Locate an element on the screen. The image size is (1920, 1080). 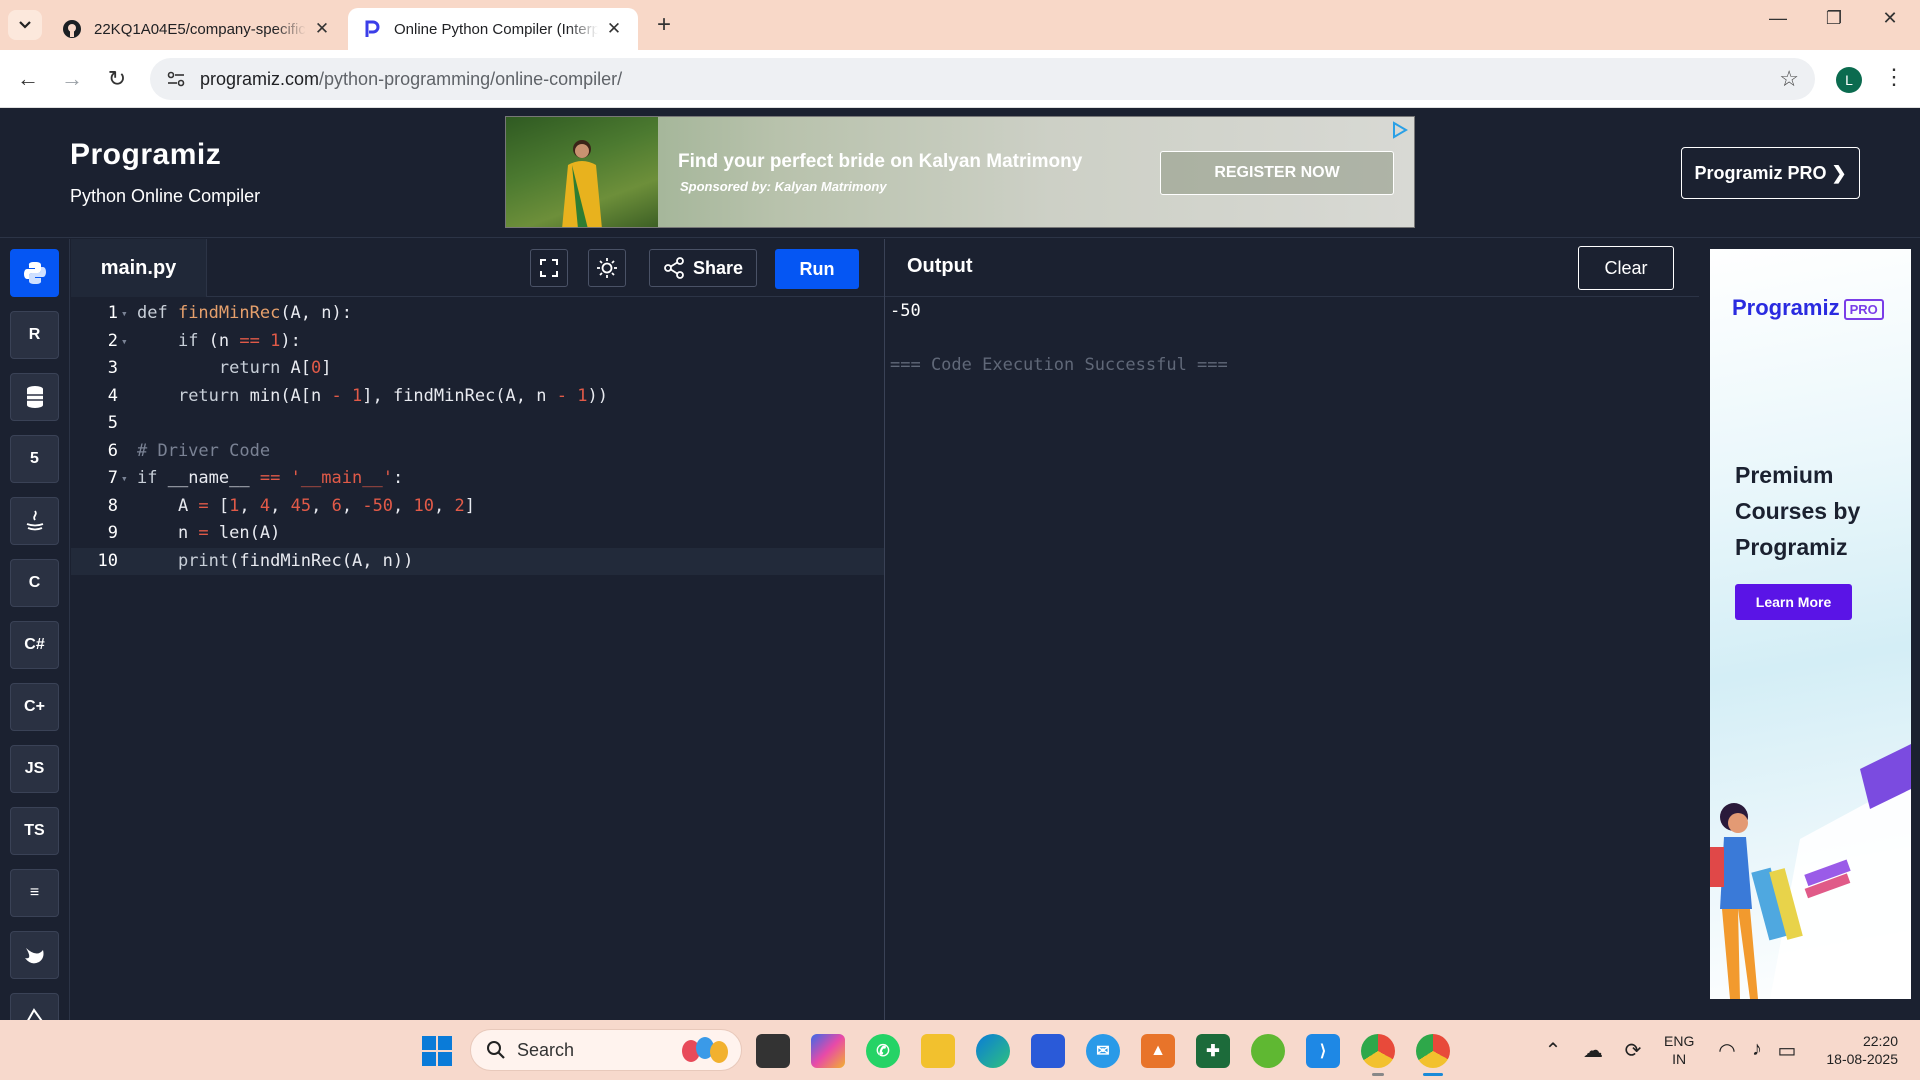
code-line: 8 A = [1, 4, 45, 6, -50, 10, 2] is located at coordinates (477, 506).